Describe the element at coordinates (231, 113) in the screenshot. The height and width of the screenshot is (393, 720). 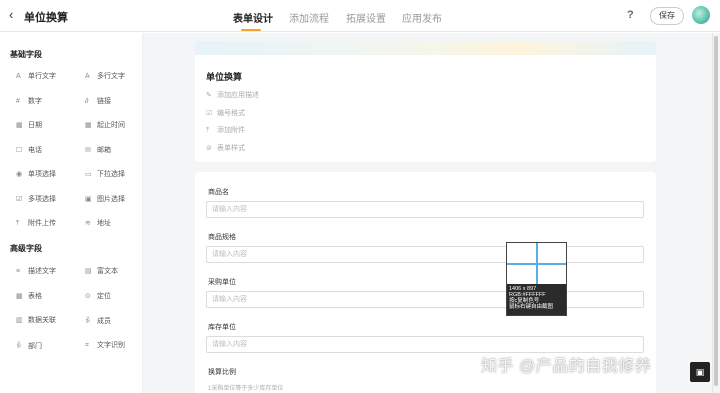
I see `option-label: 编号格式` at that location.